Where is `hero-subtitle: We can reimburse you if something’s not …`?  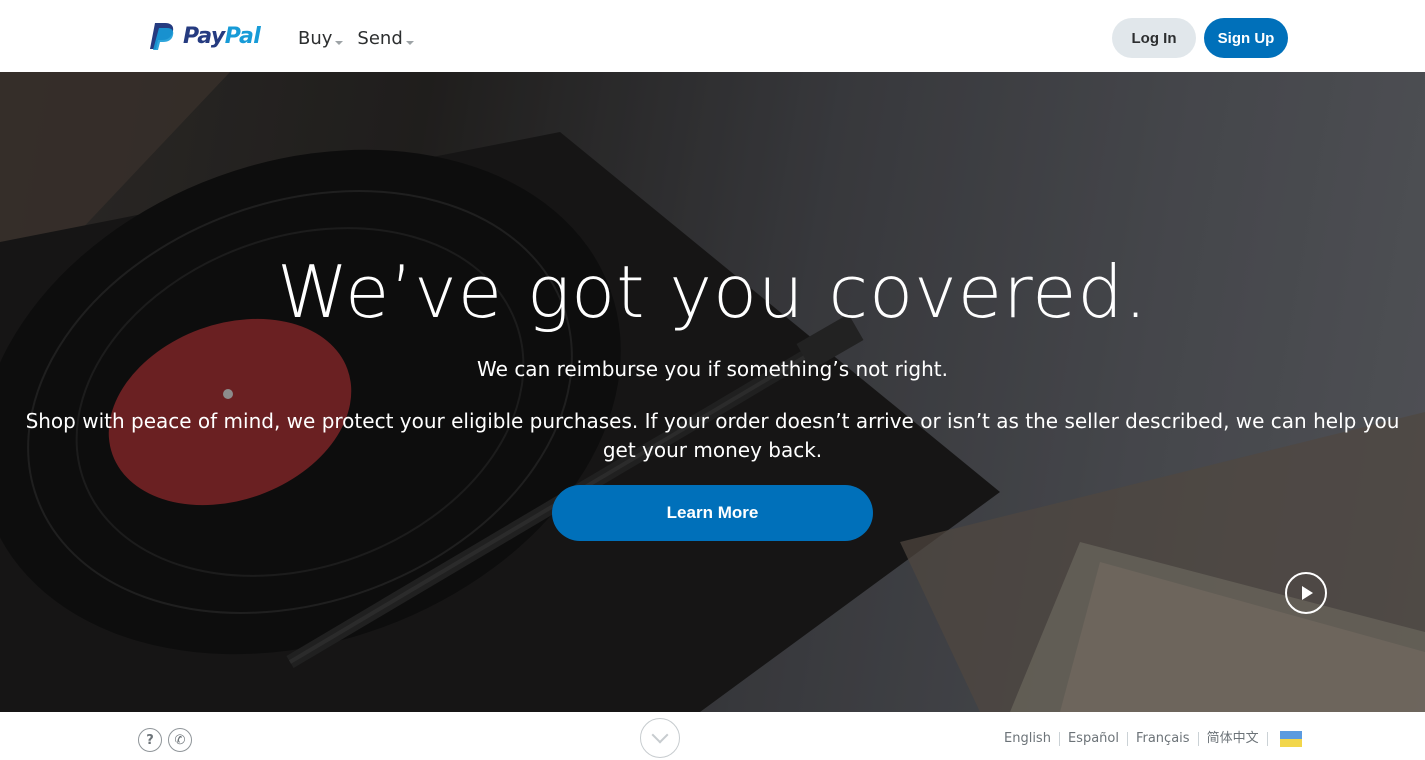 hero-subtitle: We can reimburse you if something’s not … is located at coordinates (712, 369).